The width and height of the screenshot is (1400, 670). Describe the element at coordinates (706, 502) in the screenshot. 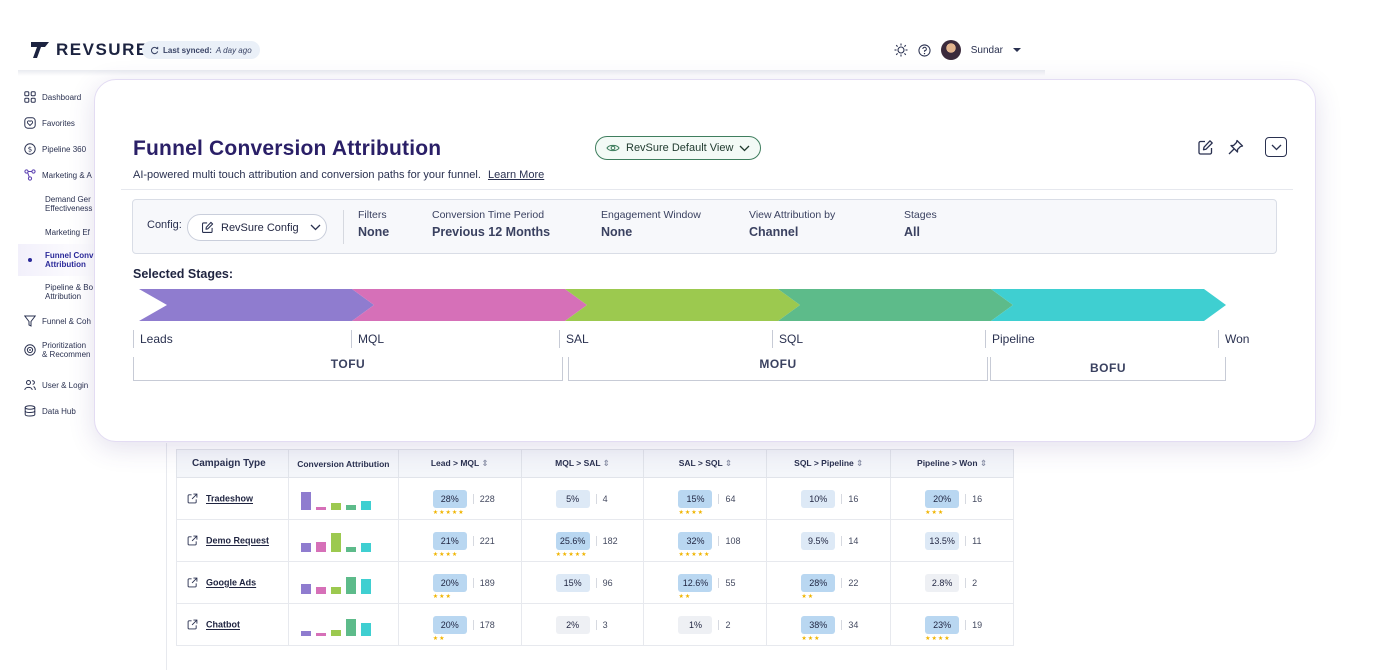

I see `metric-wrap: 15% ★★★★ 64` at that location.